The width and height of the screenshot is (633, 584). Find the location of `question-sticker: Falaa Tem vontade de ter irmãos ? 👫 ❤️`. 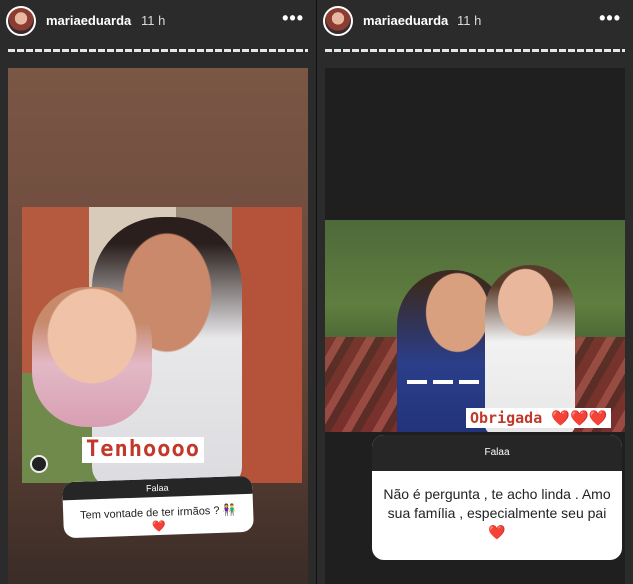

question-sticker: Falaa Tem vontade de ter irmãos ? 👫 ❤️ is located at coordinates (158, 507).